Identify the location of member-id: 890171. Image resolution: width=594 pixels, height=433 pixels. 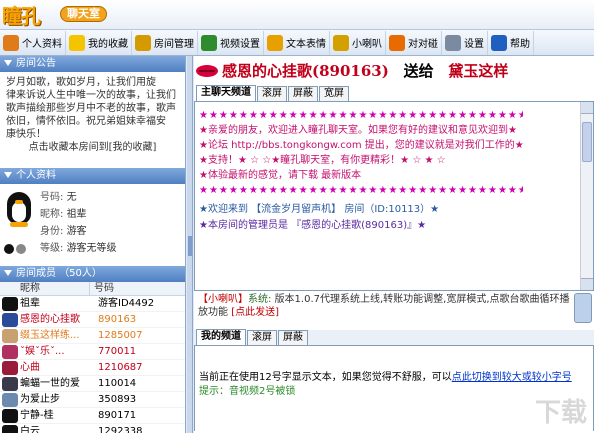
(117, 415).